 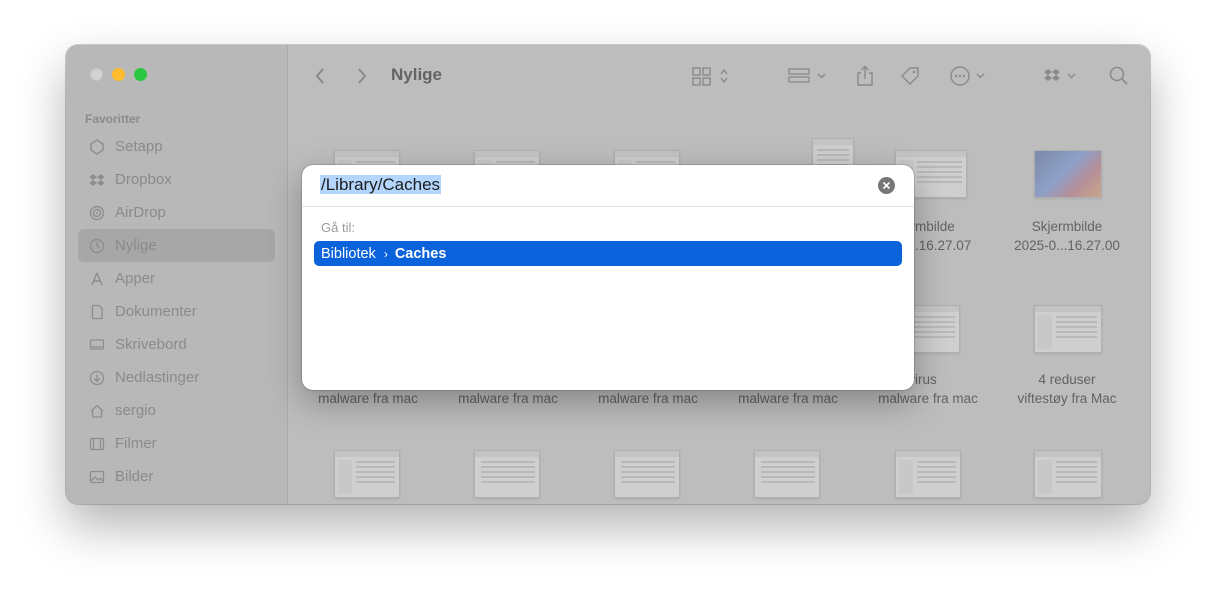 I want to click on path-input-value: /Library/Caches, so click(x=381, y=184).